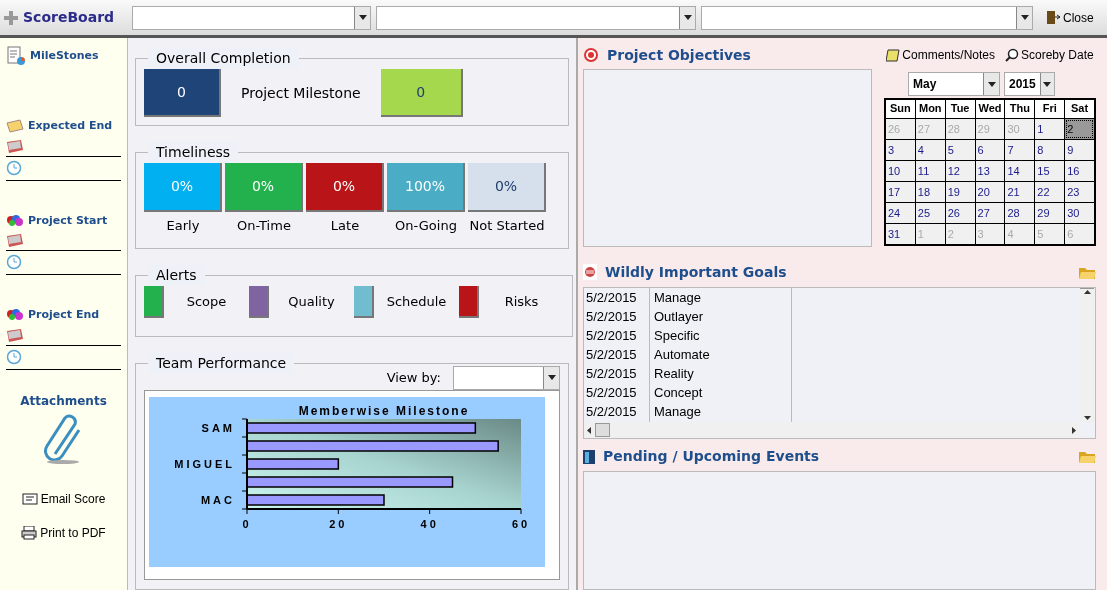 The width and height of the screenshot is (1107, 593). I want to click on calendar-day: 27, so click(990, 213).